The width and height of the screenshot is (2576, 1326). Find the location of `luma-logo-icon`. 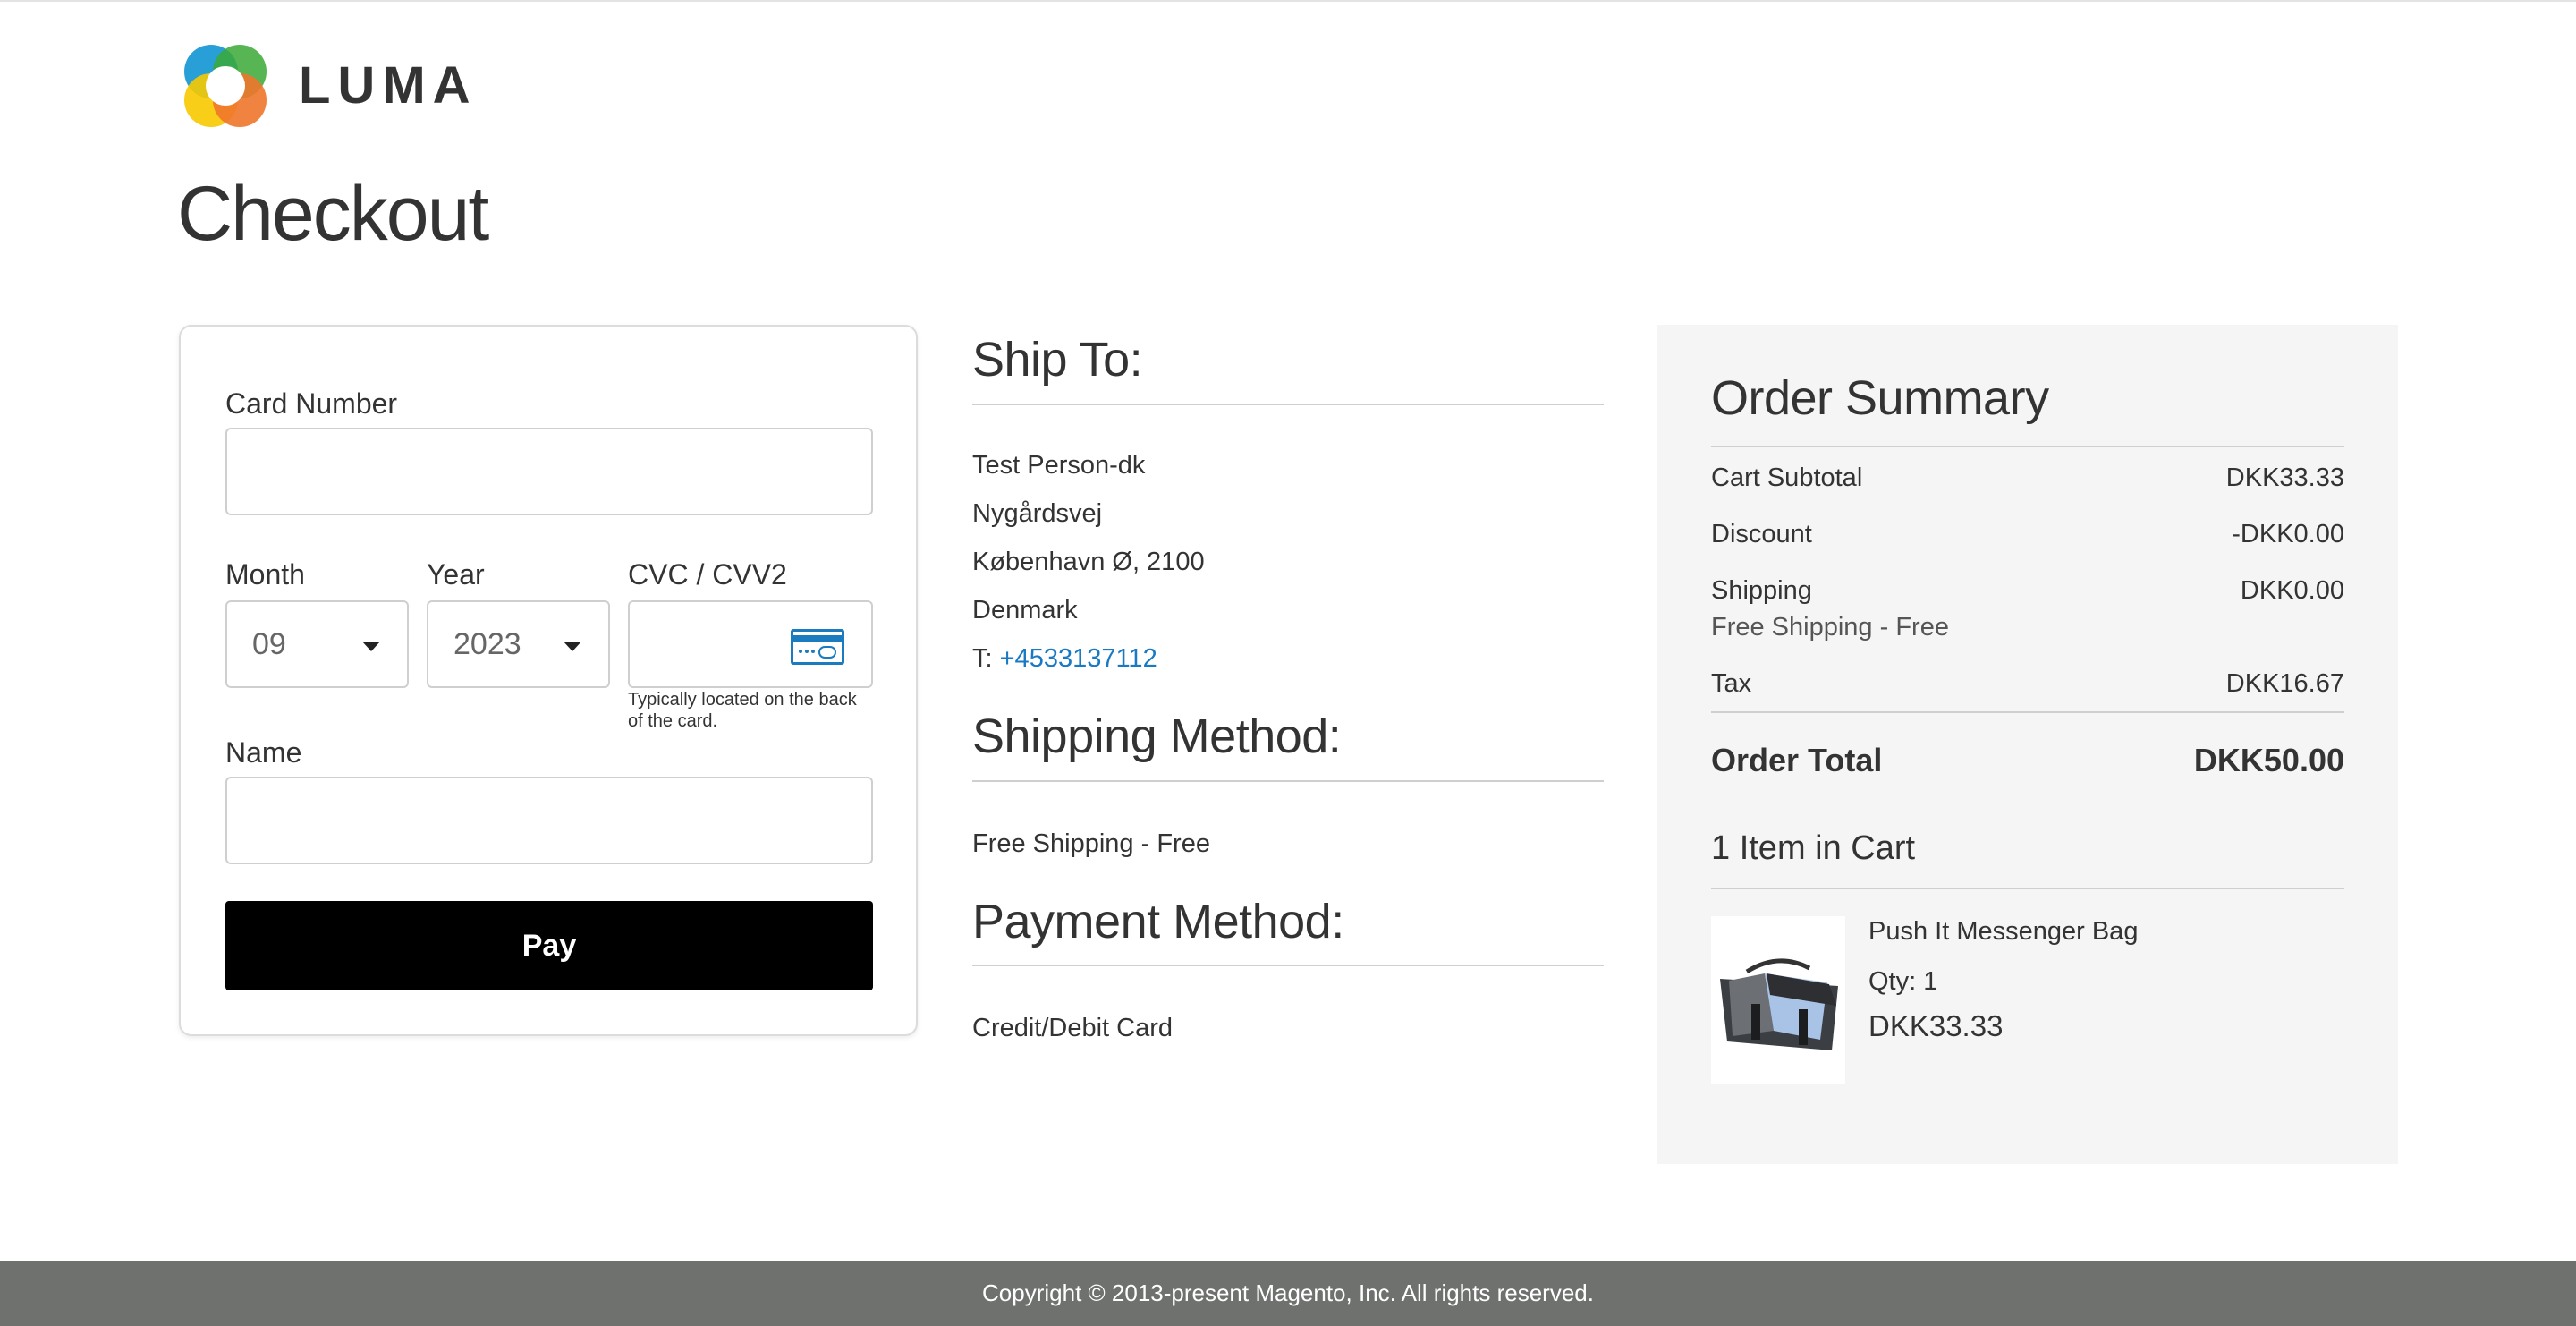

luma-logo-icon is located at coordinates (225, 85).